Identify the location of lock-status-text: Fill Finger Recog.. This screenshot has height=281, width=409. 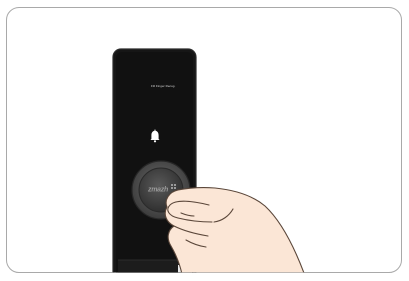
(163, 86).